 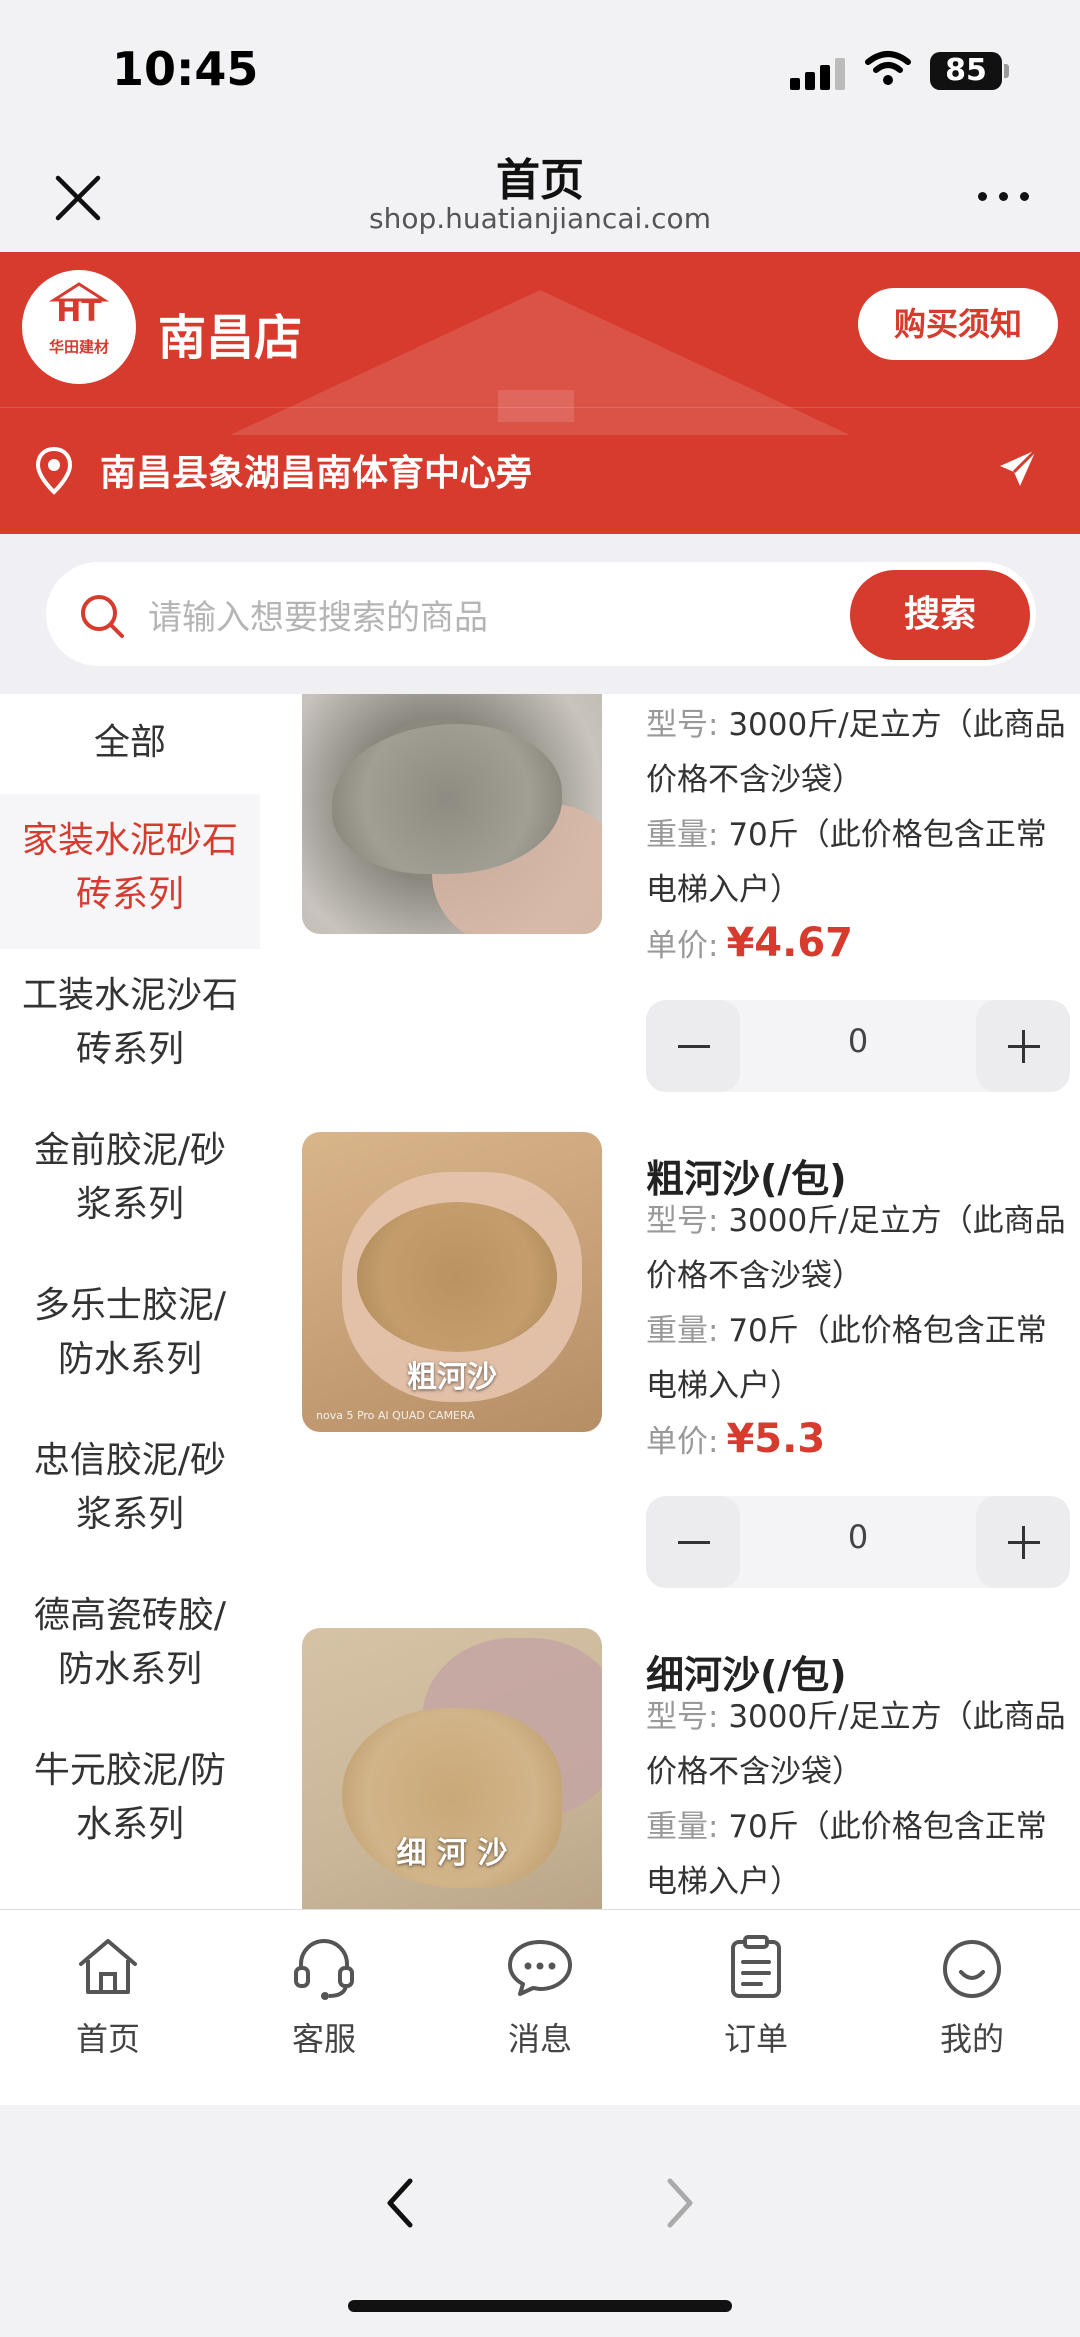 What do you see at coordinates (756, 1966) in the screenshot?
I see `clipboard-icon` at bounding box center [756, 1966].